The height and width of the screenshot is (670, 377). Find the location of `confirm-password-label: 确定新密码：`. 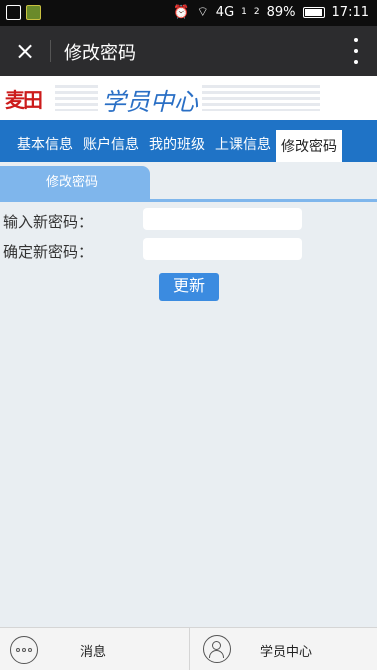

confirm-password-label: 确定新密码： is located at coordinates (48, 252).